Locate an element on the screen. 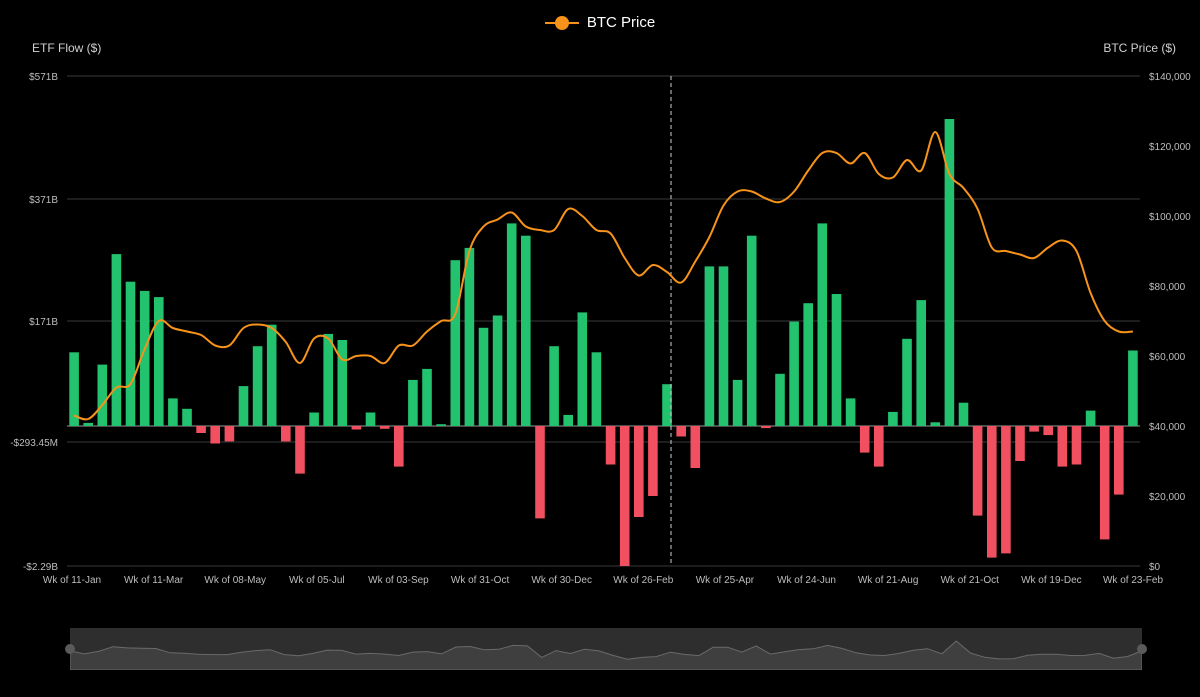  range-navigator is located at coordinates (606, 649).